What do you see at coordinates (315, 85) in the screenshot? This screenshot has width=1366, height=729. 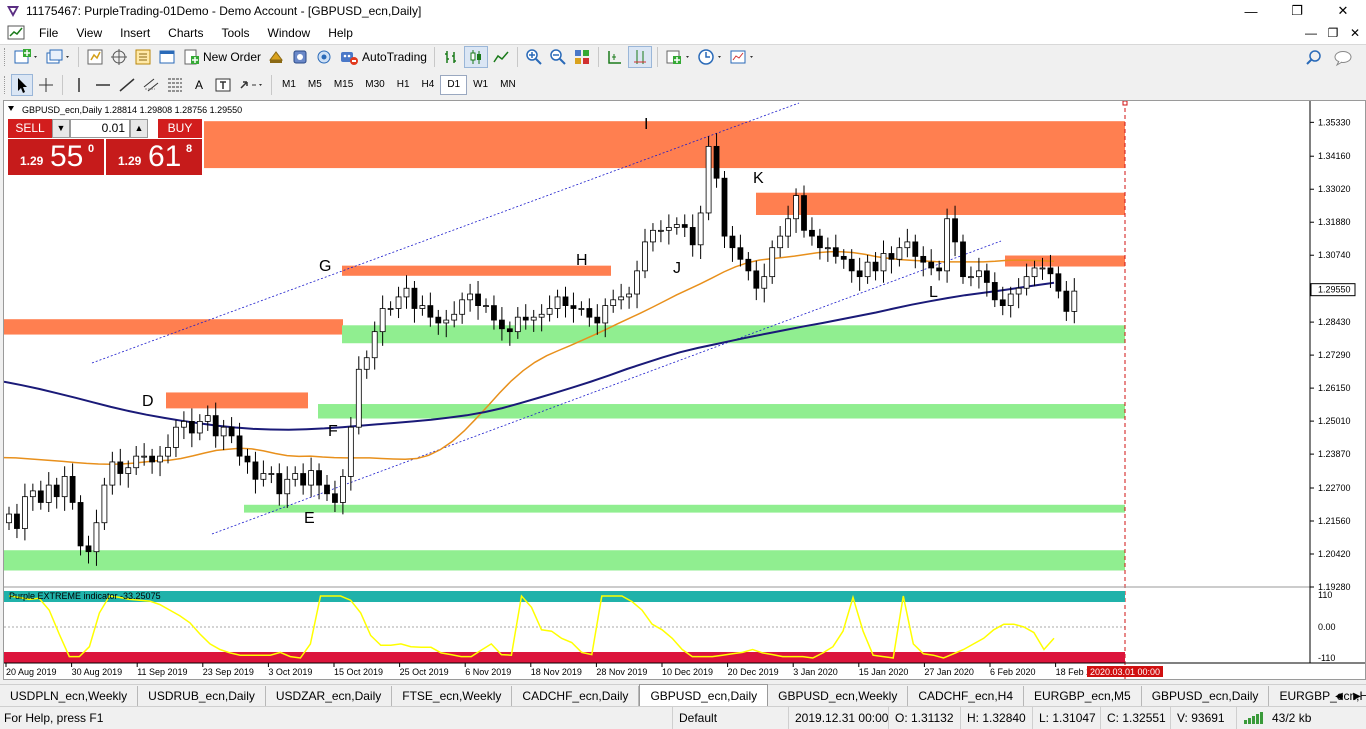 I see `timeframe-m5: M5` at bounding box center [315, 85].